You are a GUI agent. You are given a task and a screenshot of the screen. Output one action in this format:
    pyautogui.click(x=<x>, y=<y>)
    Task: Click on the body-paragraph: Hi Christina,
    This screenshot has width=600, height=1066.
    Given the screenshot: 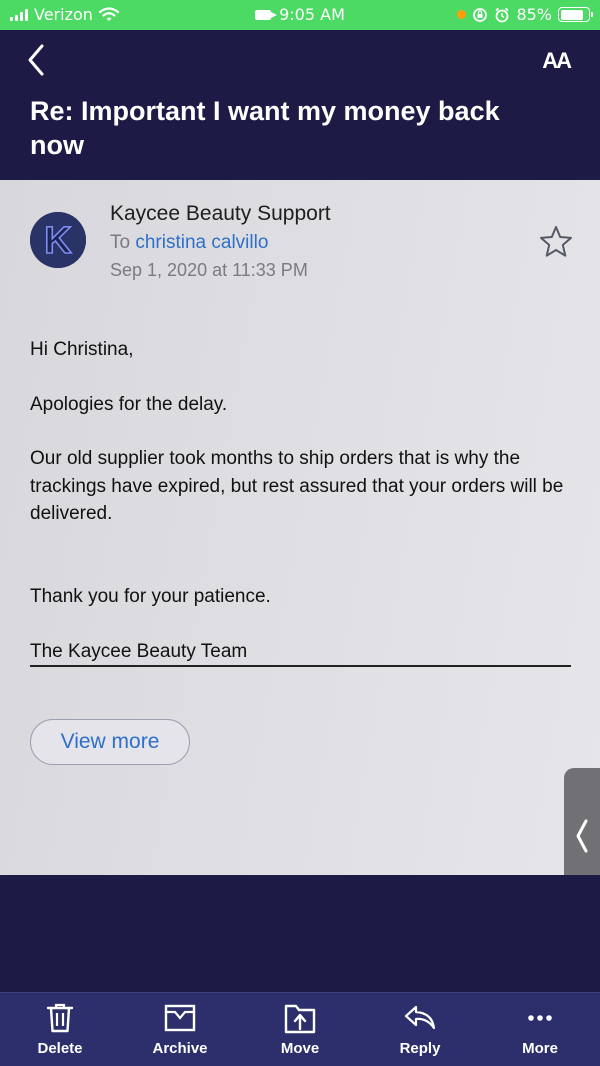 What is the action you would take?
    pyautogui.click(x=82, y=349)
    